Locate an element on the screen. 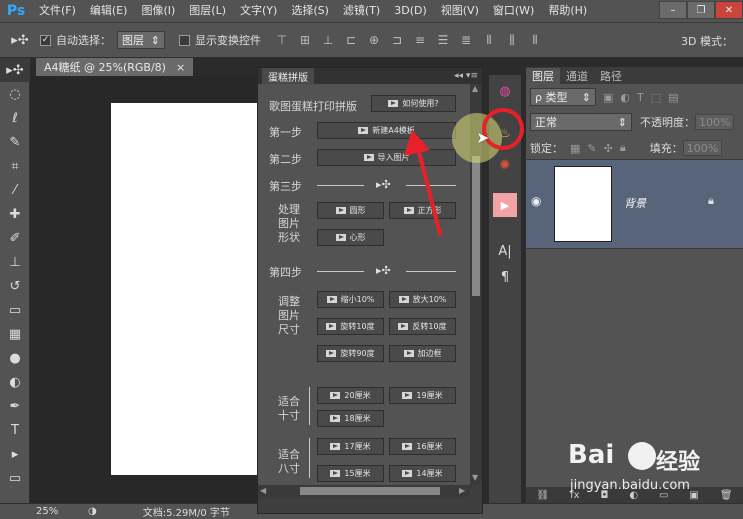 This screenshot has width=743, height=519. tab-paths: 路径 is located at coordinates (611, 76).